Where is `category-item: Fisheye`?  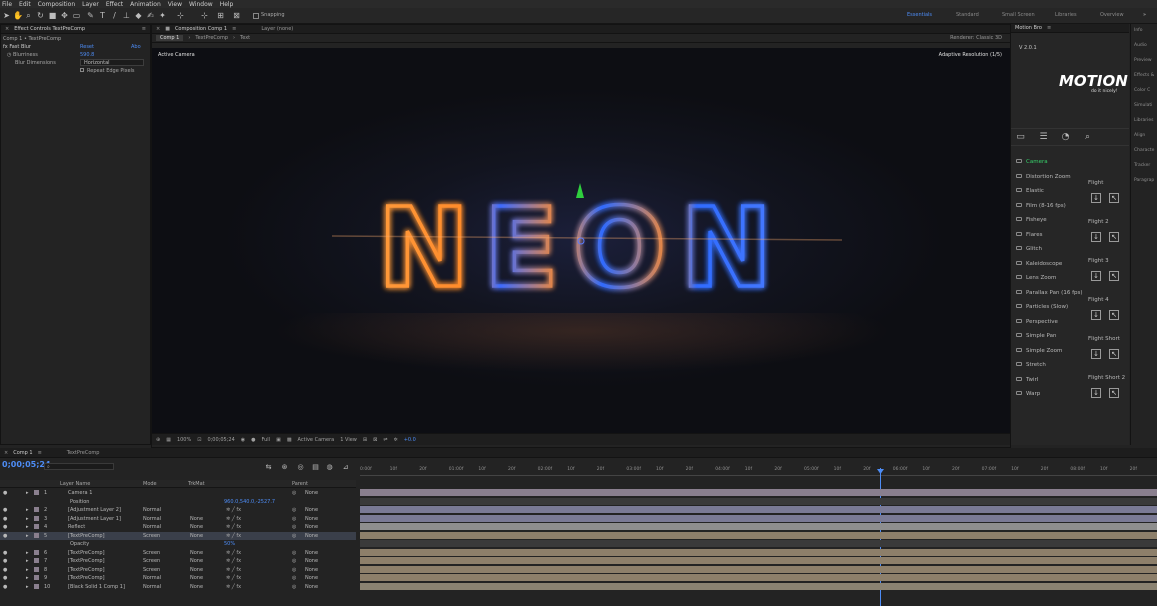
category-item: Fisheye is located at coordinates (1031, 220).